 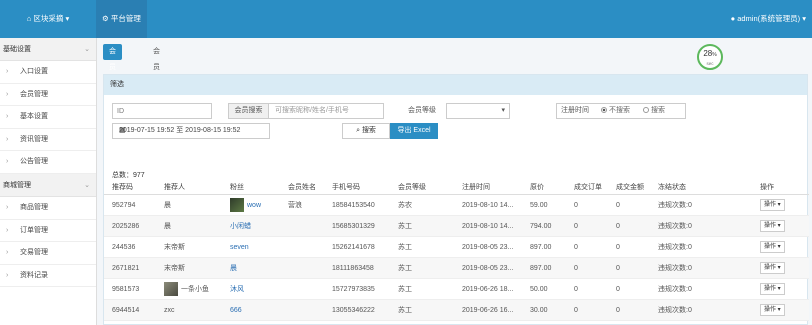 What do you see at coordinates (105, 18) in the screenshot?
I see `gear-icon: ⚙` at bounding box center [105, 18].